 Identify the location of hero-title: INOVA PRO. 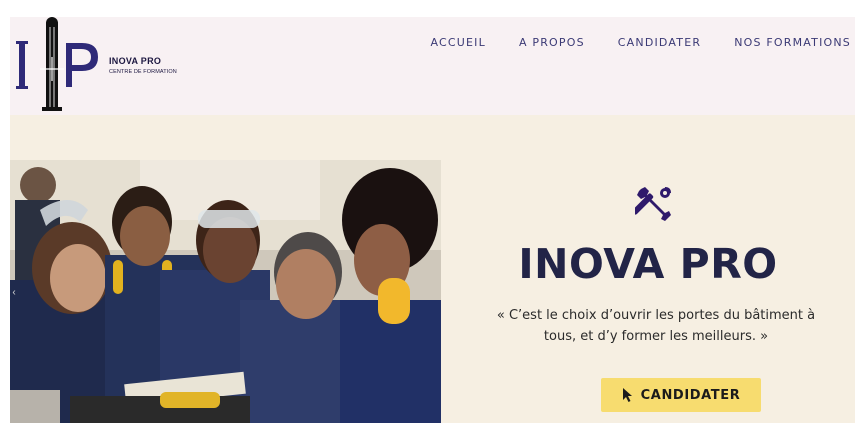
(648, 264).